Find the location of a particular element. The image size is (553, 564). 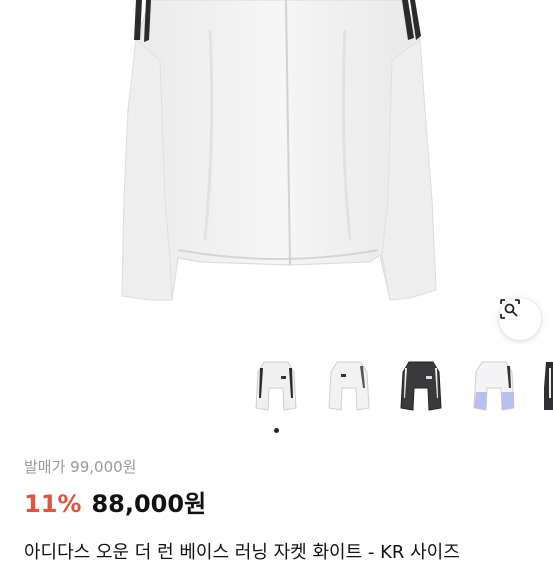

thumbnail-white-black-stripes is located at coordinates (276, 387).